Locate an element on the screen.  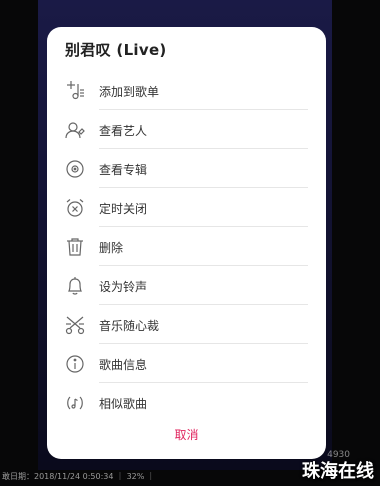
menu-item-view-artist: 查看艺人 is located at coordinates (186, 130).